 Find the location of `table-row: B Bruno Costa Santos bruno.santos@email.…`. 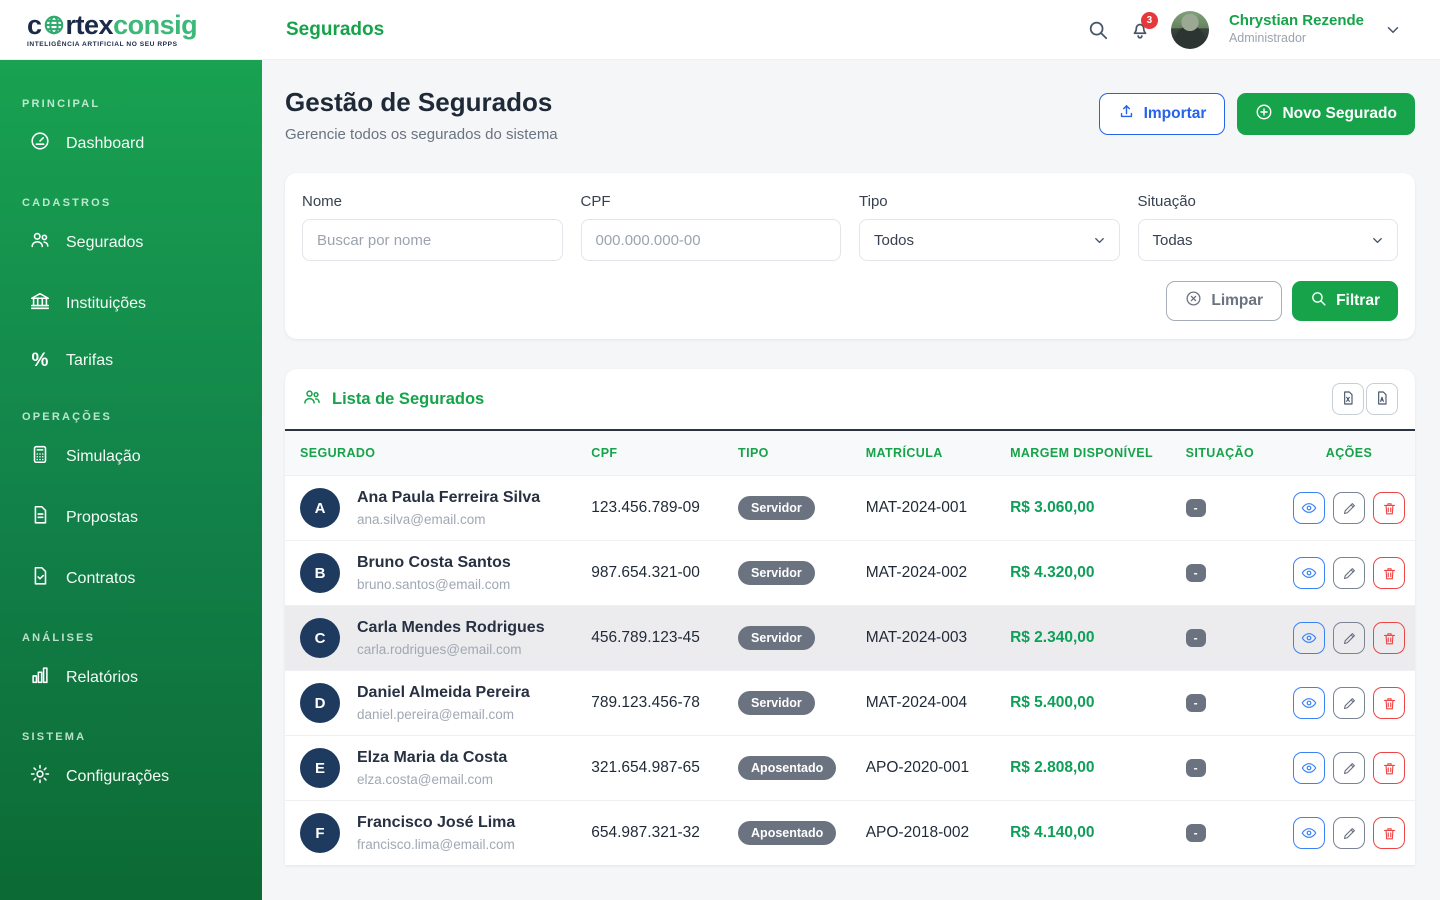

table-row: B Bruno Costa Santos bruno.santos@email.… is located at coordinates (850, 573).